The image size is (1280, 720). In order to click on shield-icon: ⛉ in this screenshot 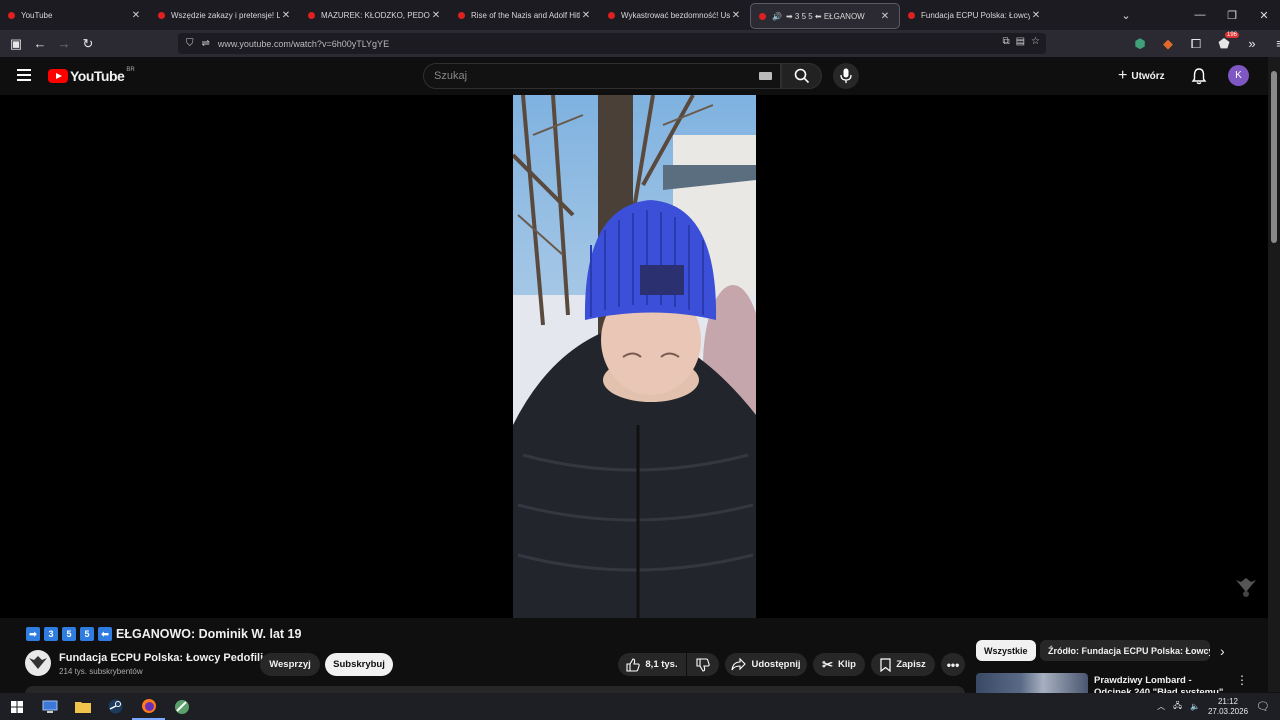, I will do `click(190, 43)`.